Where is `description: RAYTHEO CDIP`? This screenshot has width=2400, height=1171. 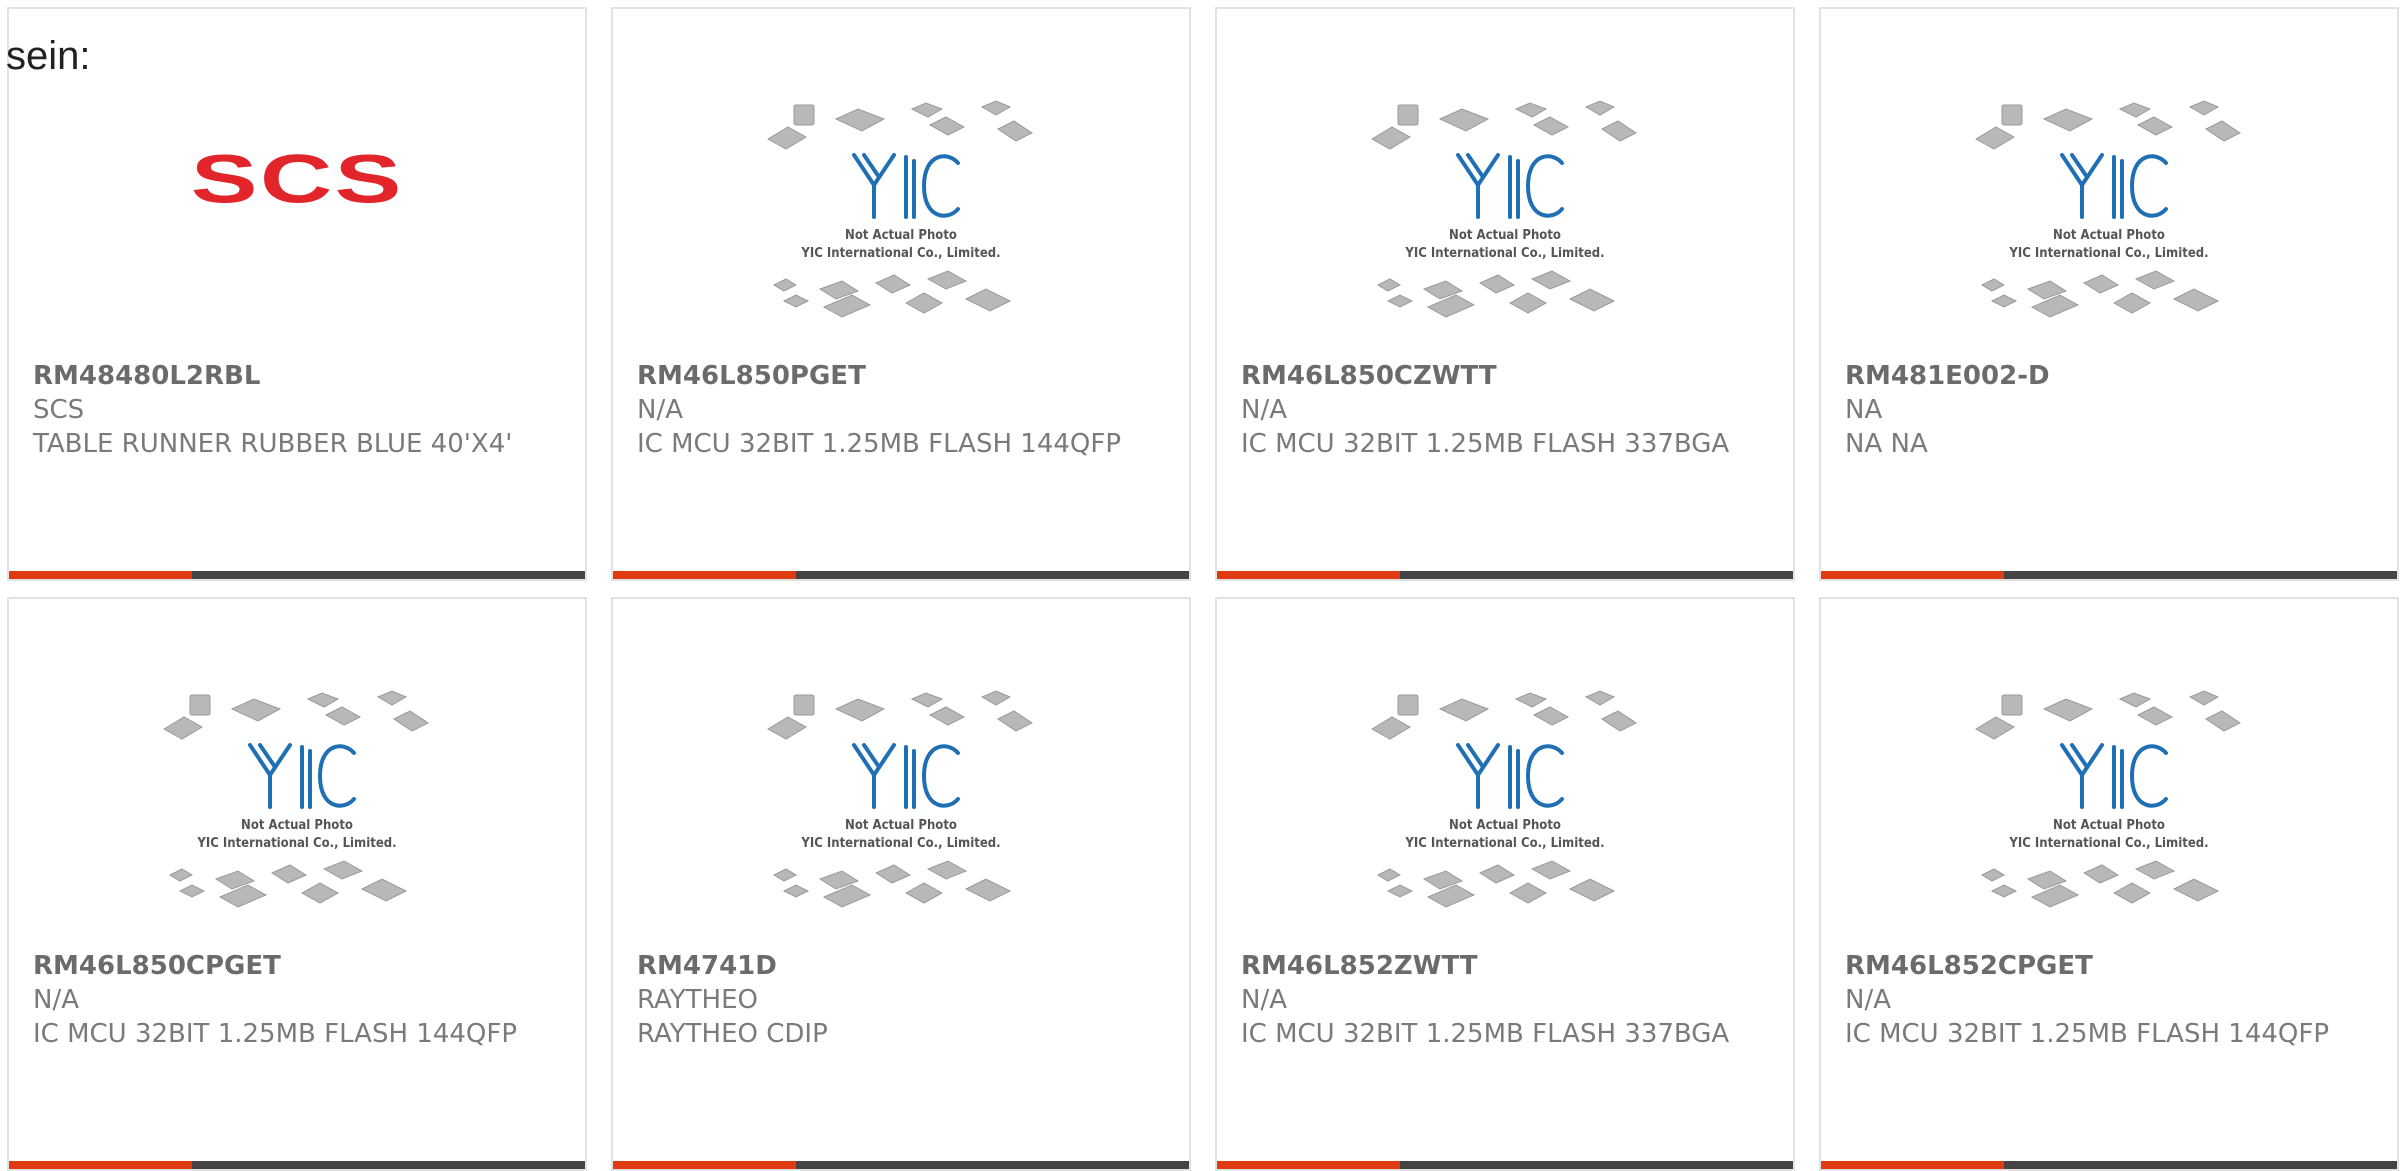 description: RAYTHEO CDIP is located at coordinates (732, 1034).